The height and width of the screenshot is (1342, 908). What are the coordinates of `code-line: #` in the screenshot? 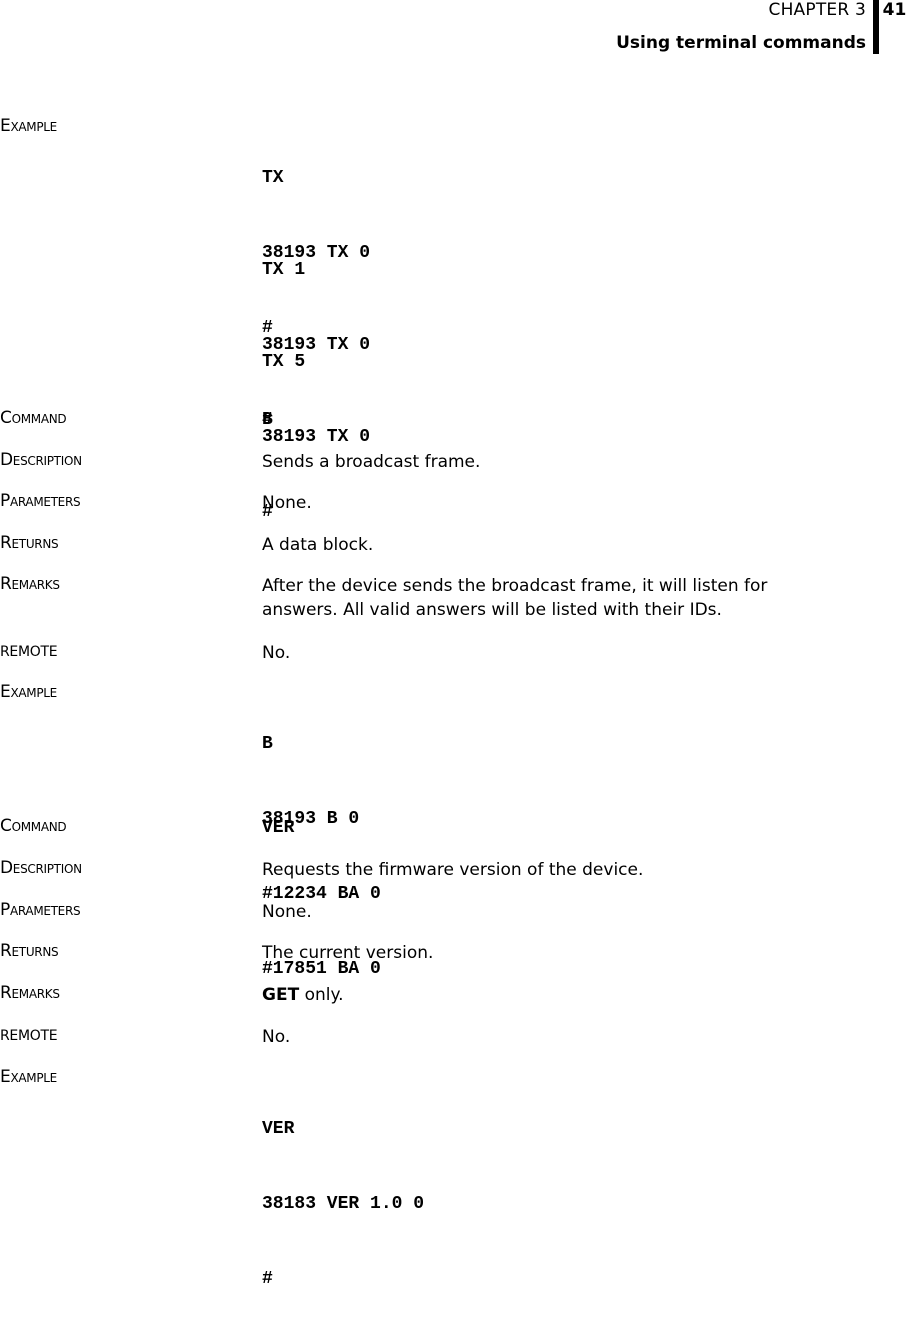 It's located at (267, 1279).